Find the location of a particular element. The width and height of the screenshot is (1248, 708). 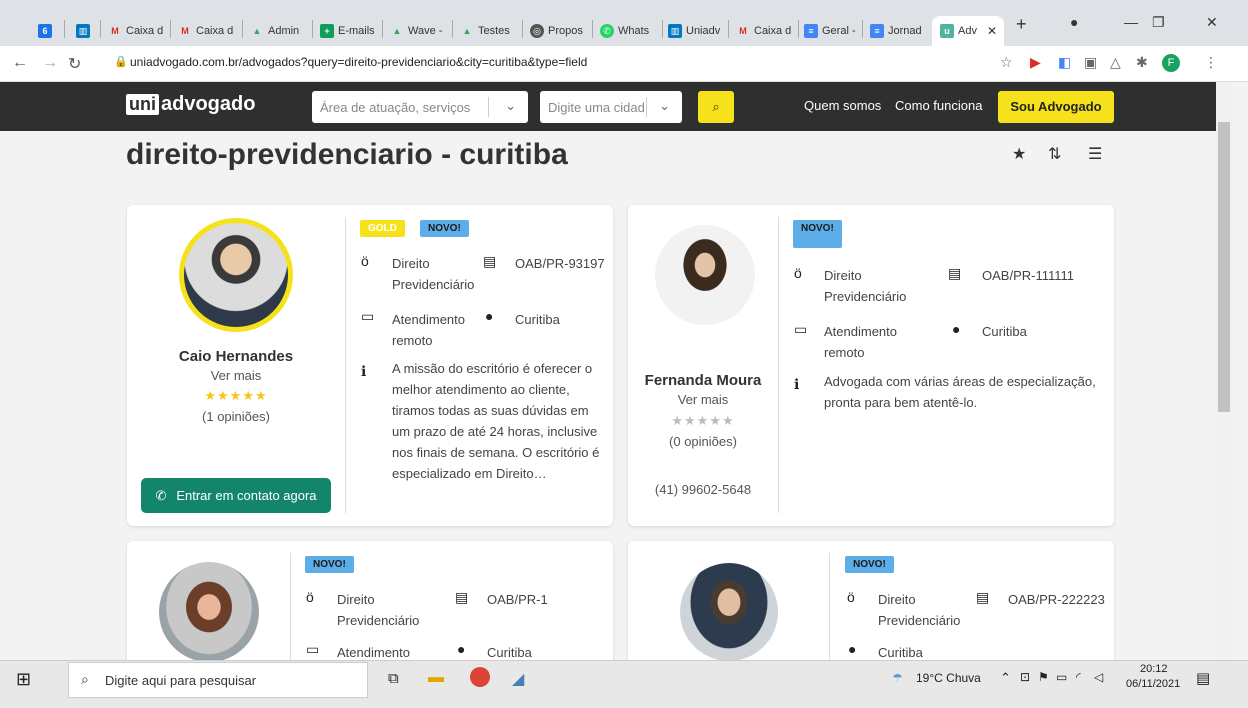

oab-number: OAB/PR-93197 is located at coordinates (560, 263).